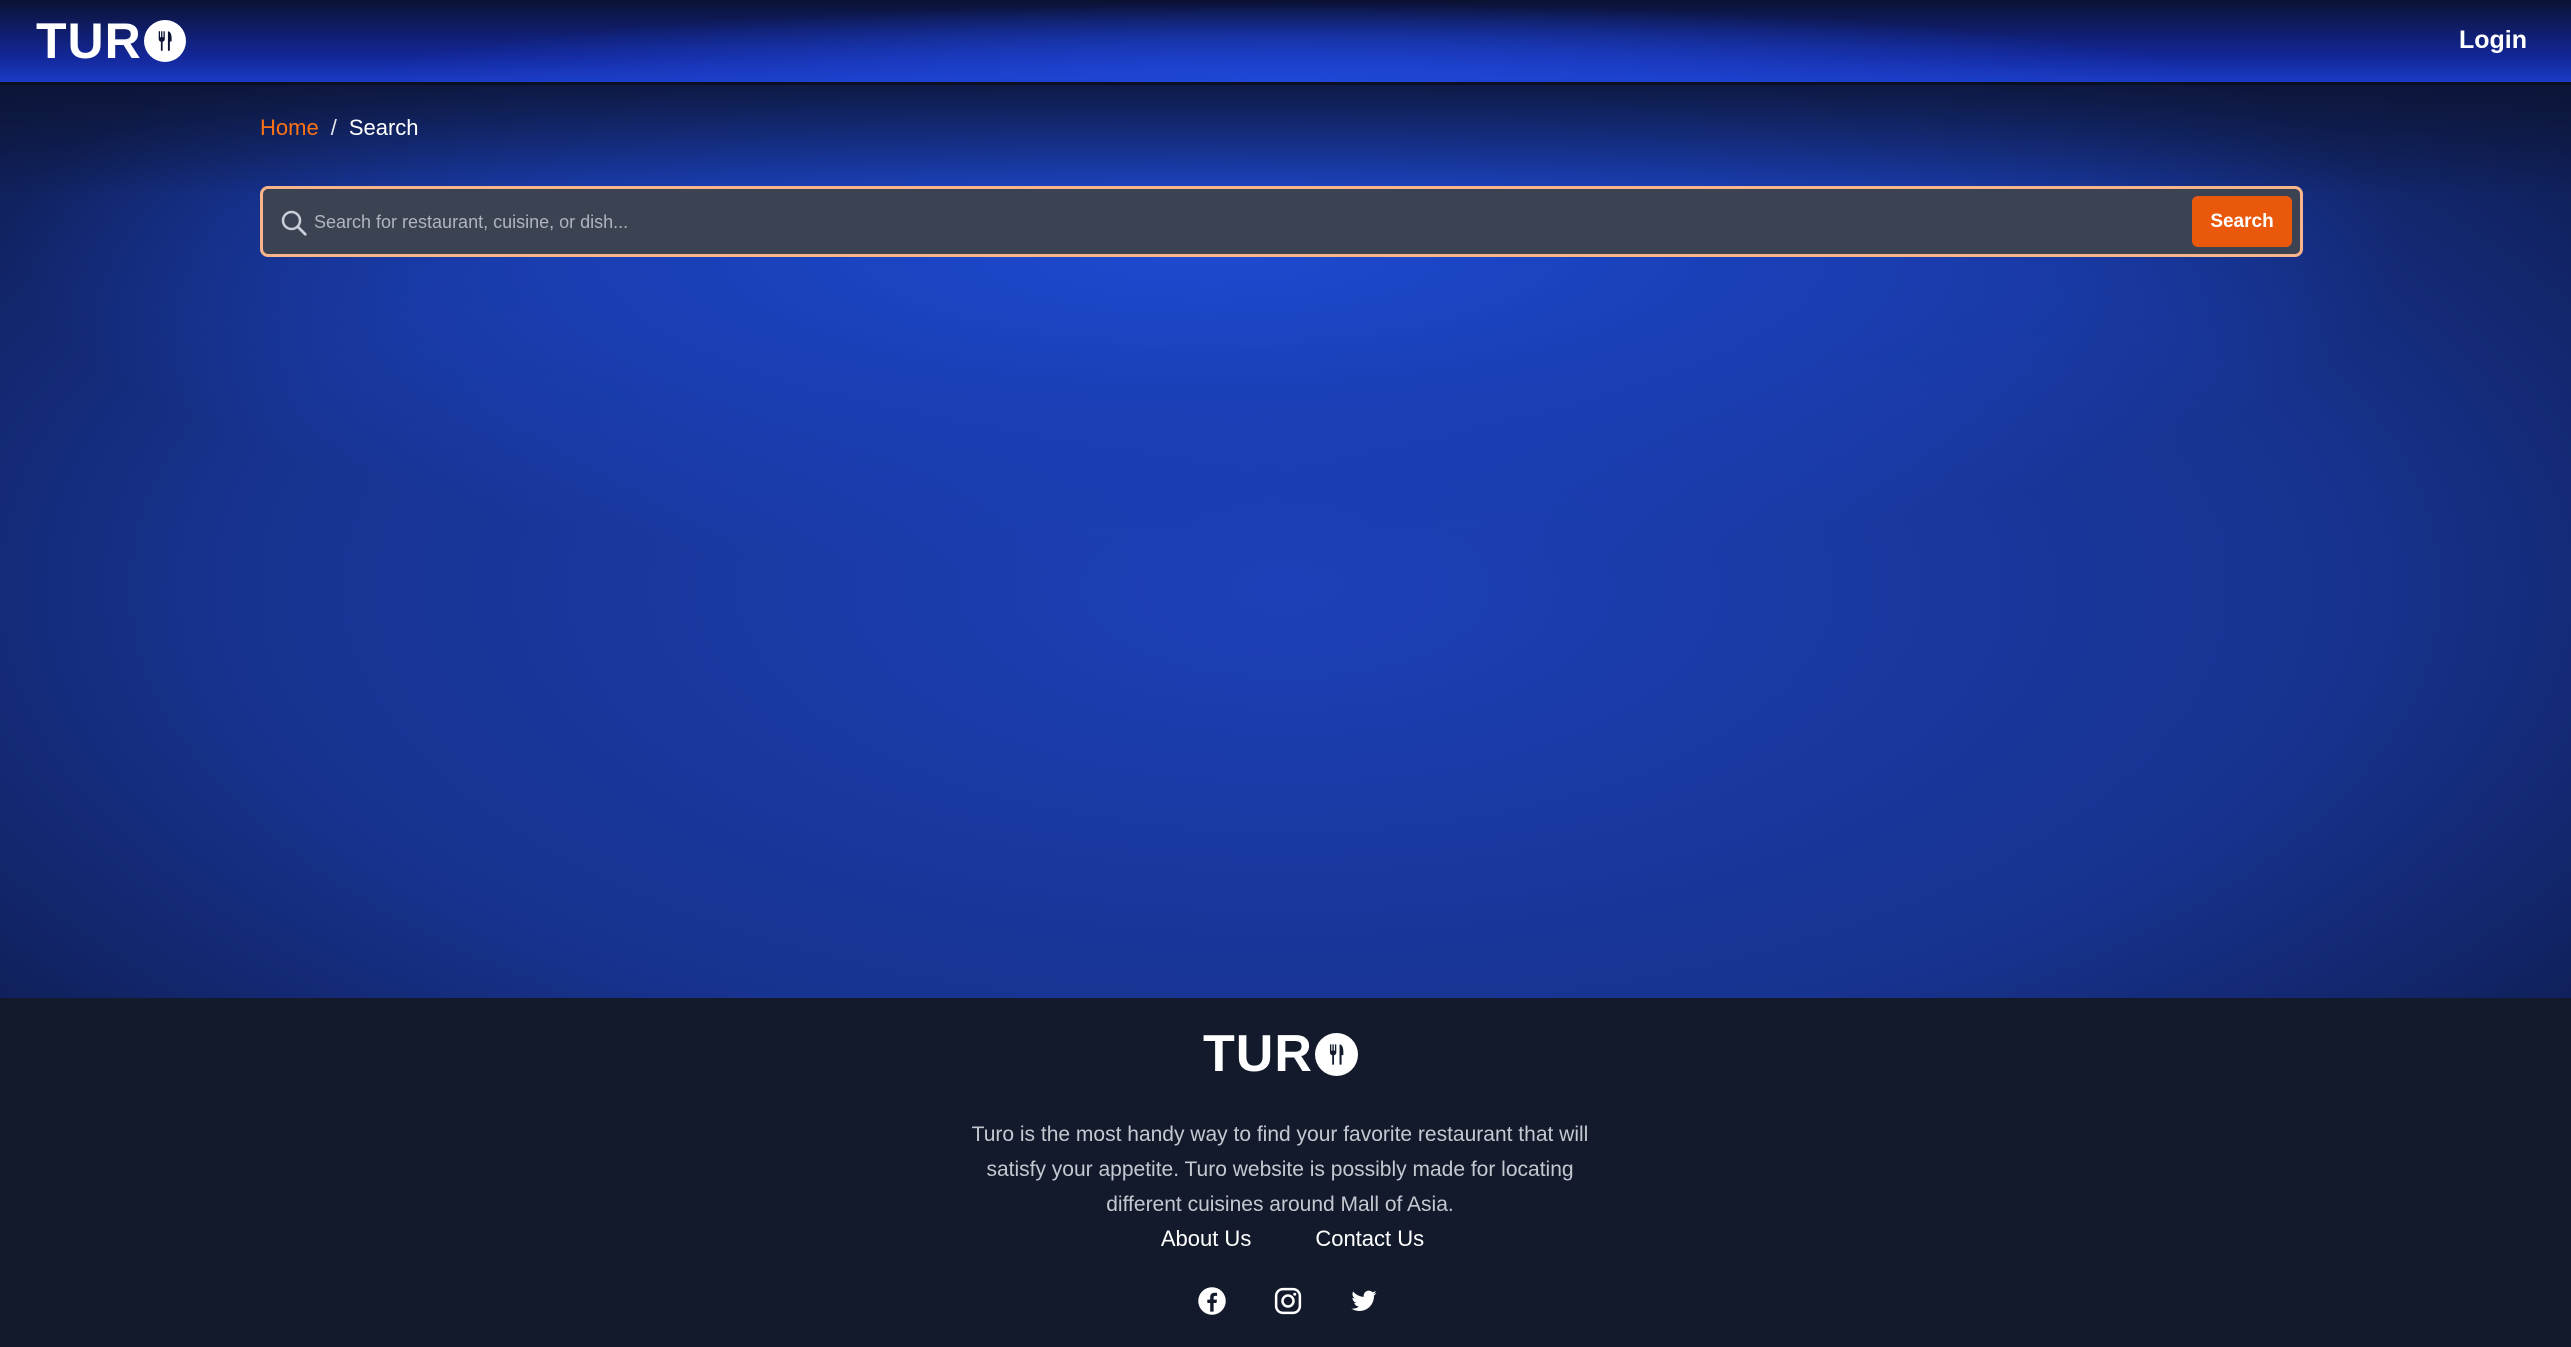 The height and width of the screenshot is (1347, 2571). I want to click on contact-us-link: Contact Us, so click(1369, 1239).